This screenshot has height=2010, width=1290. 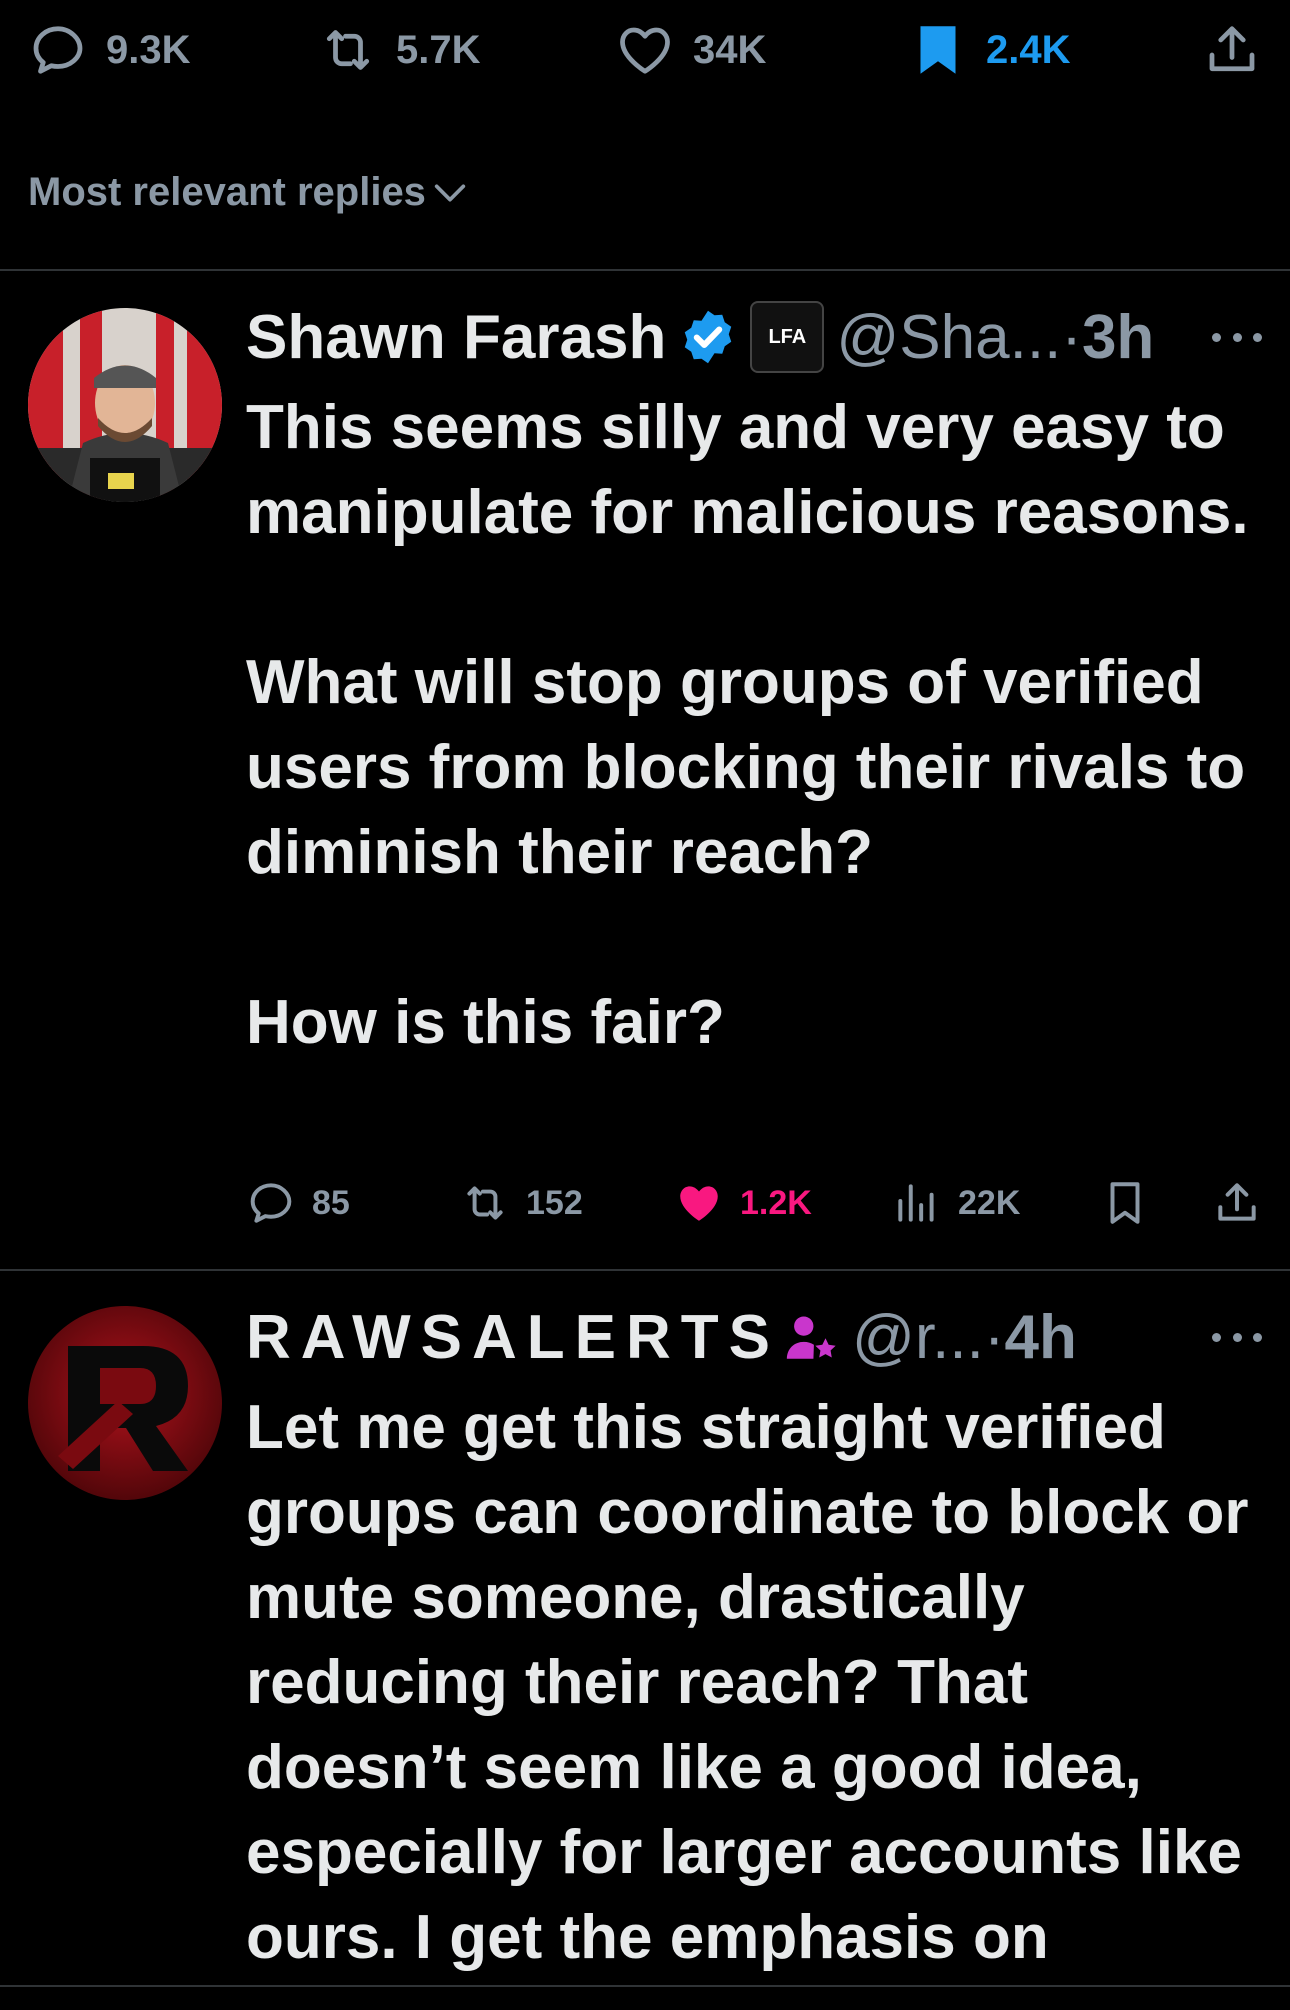 I want to click on views-count: 22K, so click(x=989, y=1202).